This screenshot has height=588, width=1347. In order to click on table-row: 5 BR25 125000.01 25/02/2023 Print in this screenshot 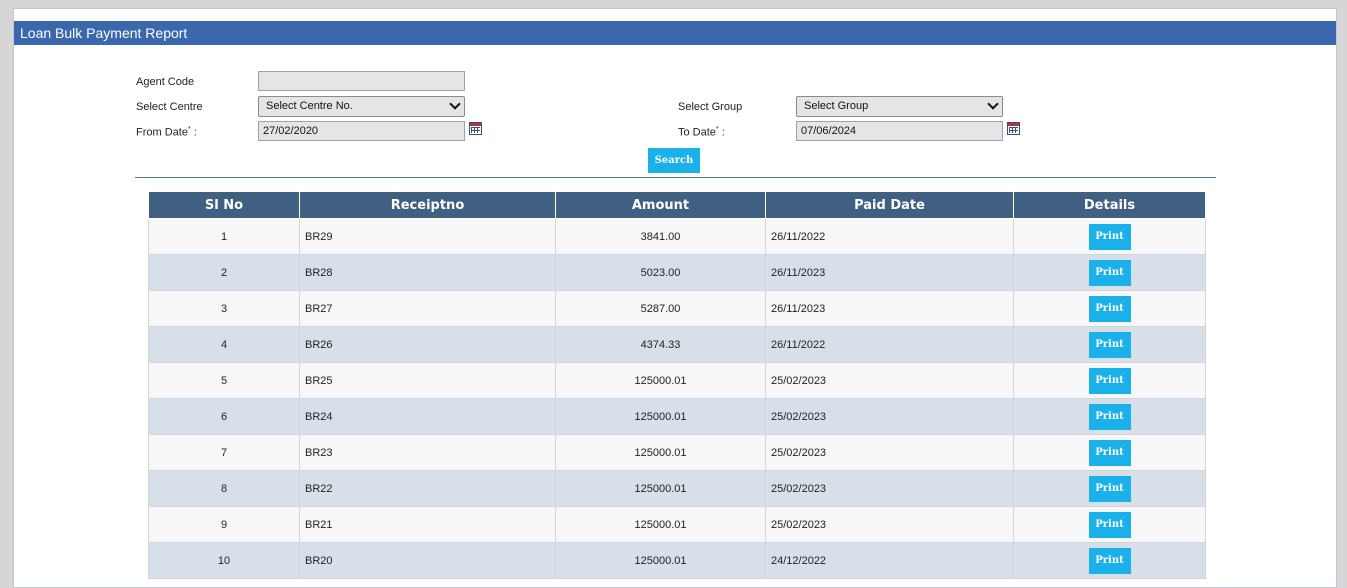, I will do `click(677, 380)`.